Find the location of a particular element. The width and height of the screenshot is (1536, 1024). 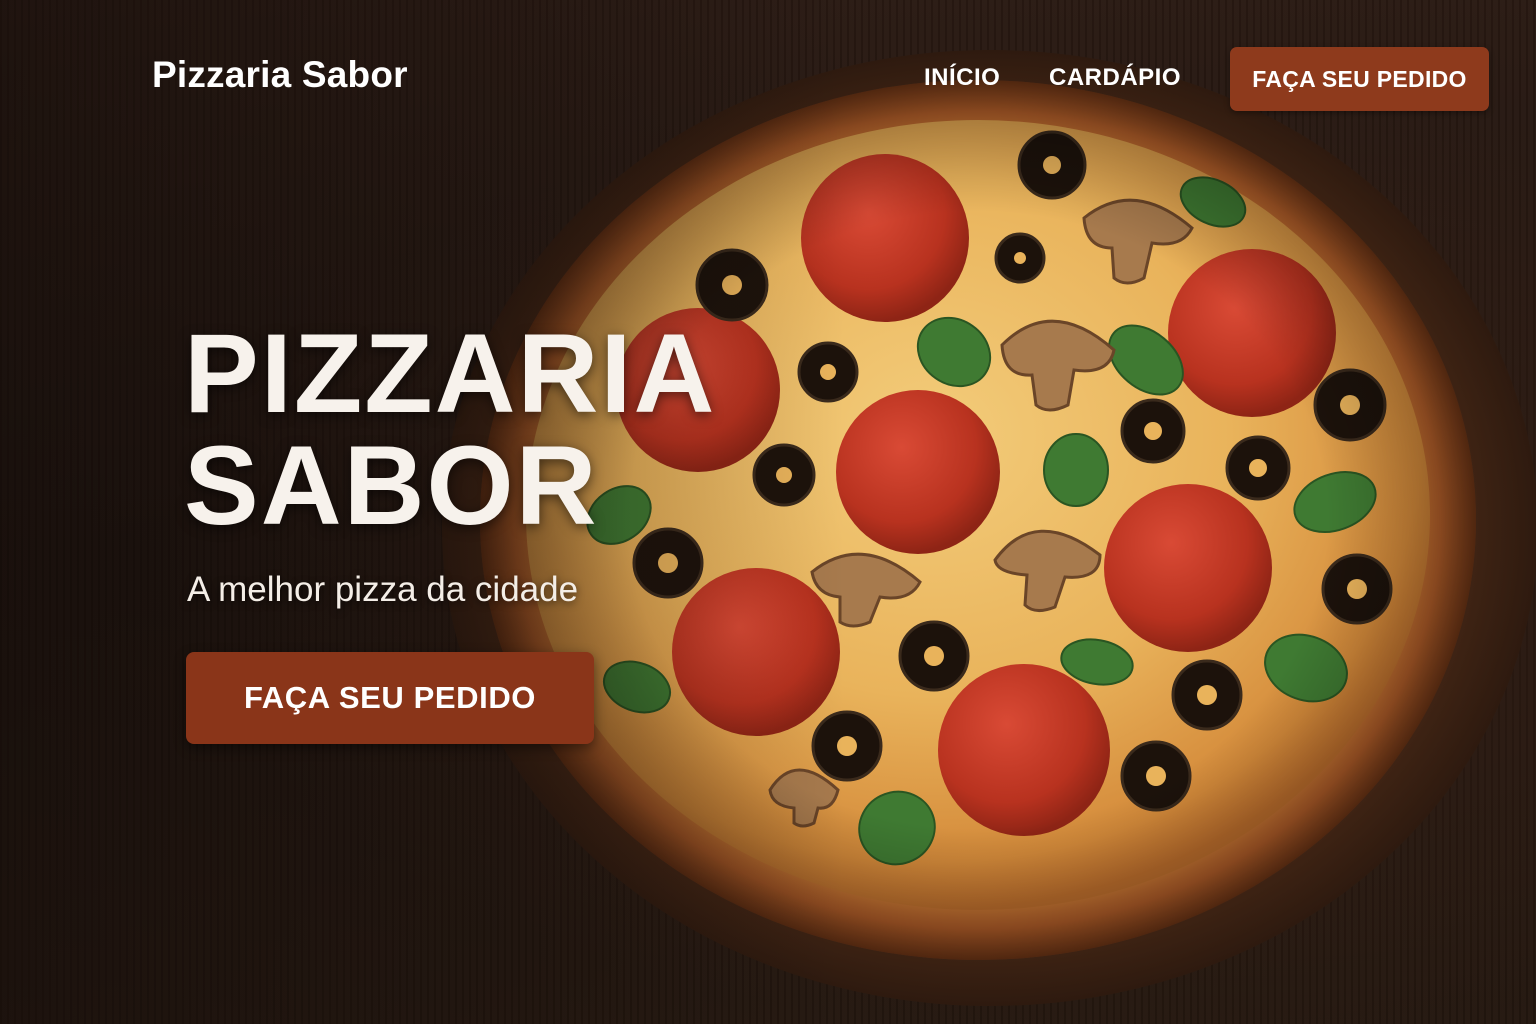

hero-order-button: FAÇA SEU PEDIDO is located at coordinates (390, 698).